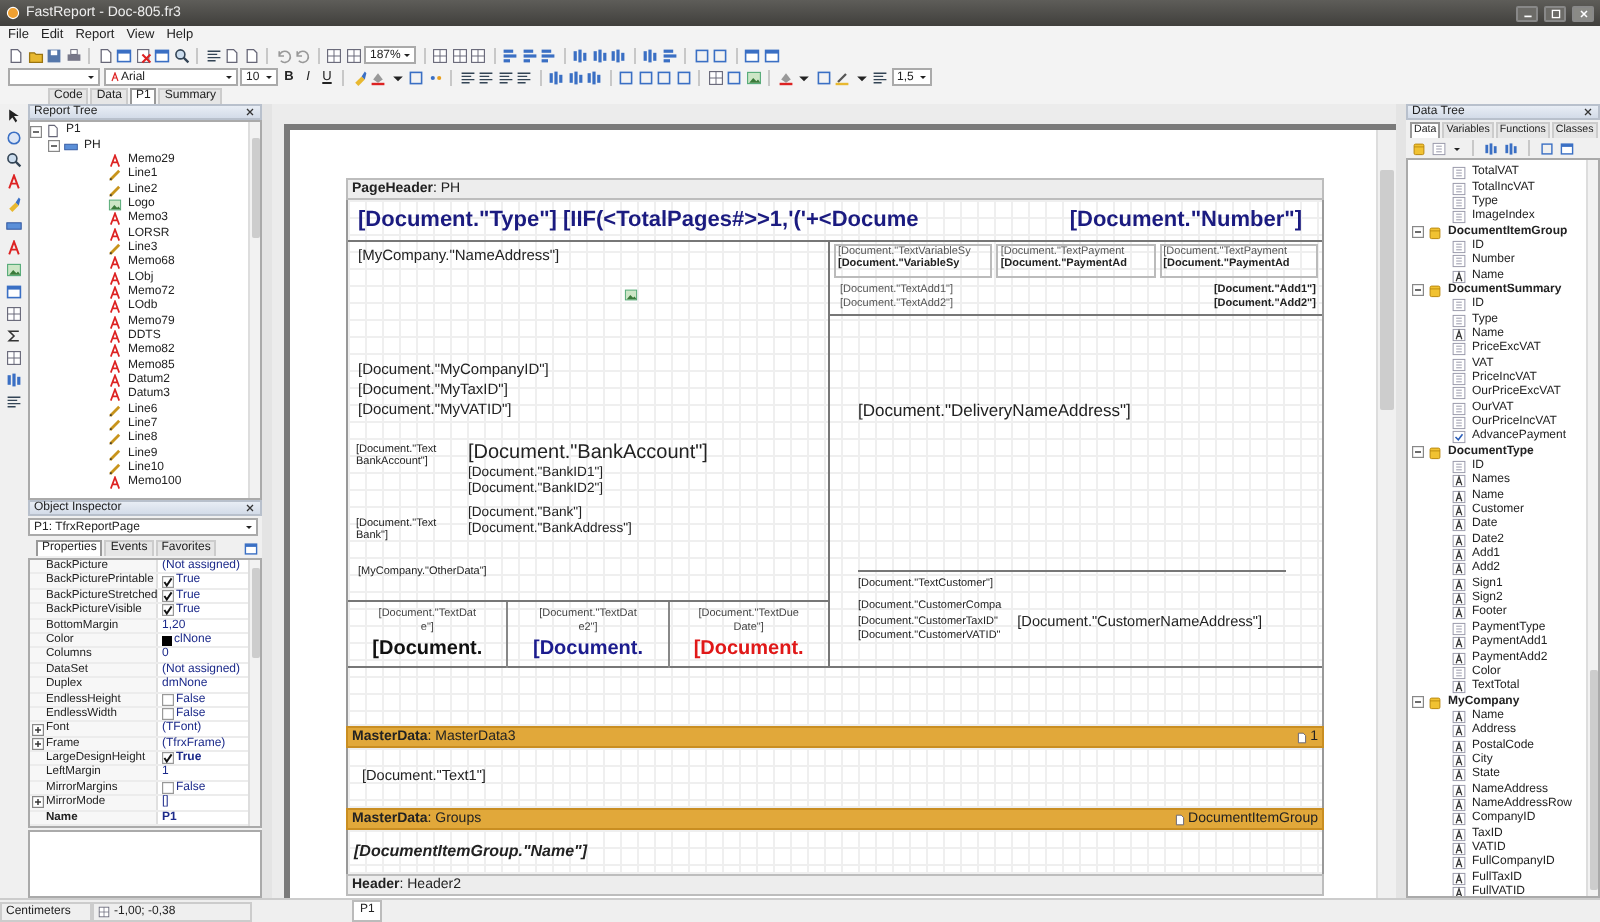  What do you see at coordinates (880, 77) in the screenshot?
I see `frame-style-icon` at bounding box center [880, 77].